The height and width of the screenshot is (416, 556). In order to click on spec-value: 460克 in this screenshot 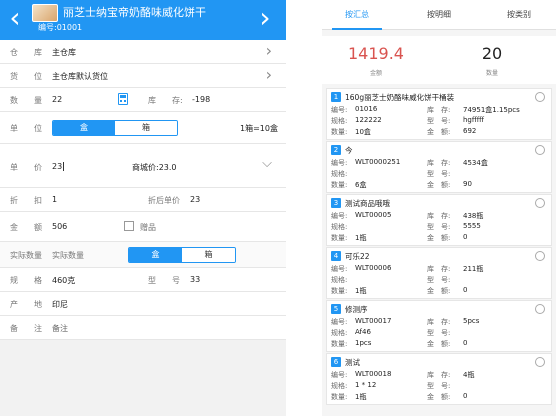, I will do `click(64, 280)`.